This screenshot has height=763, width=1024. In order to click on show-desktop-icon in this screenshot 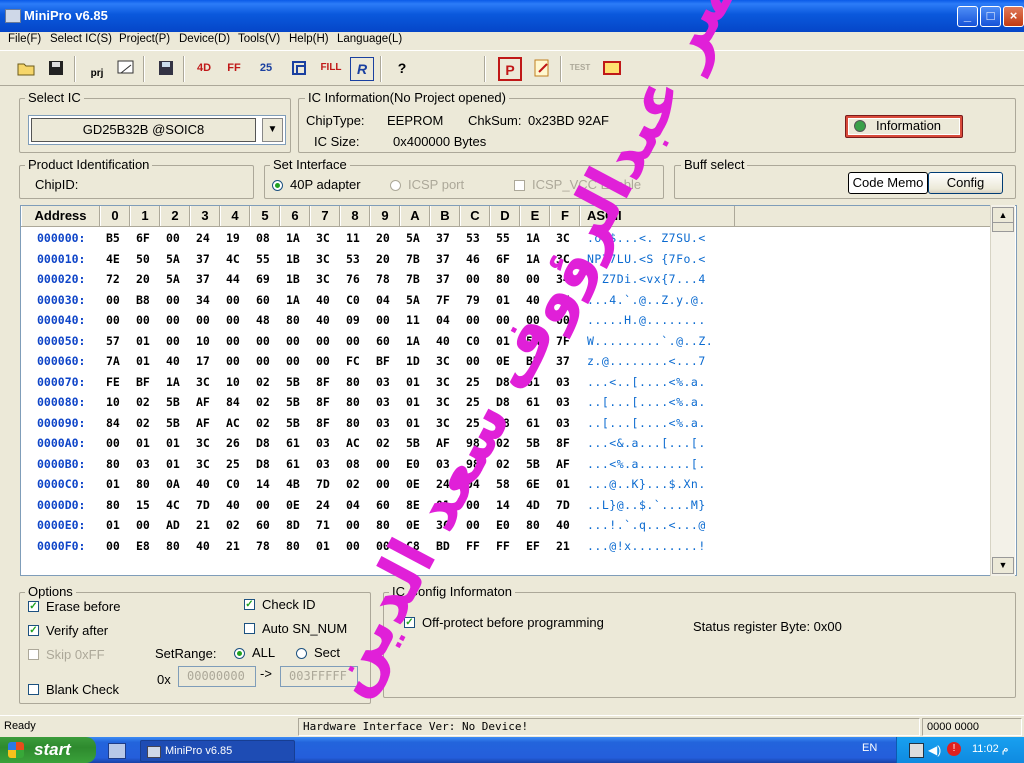, I will do `click(117, 751)`.